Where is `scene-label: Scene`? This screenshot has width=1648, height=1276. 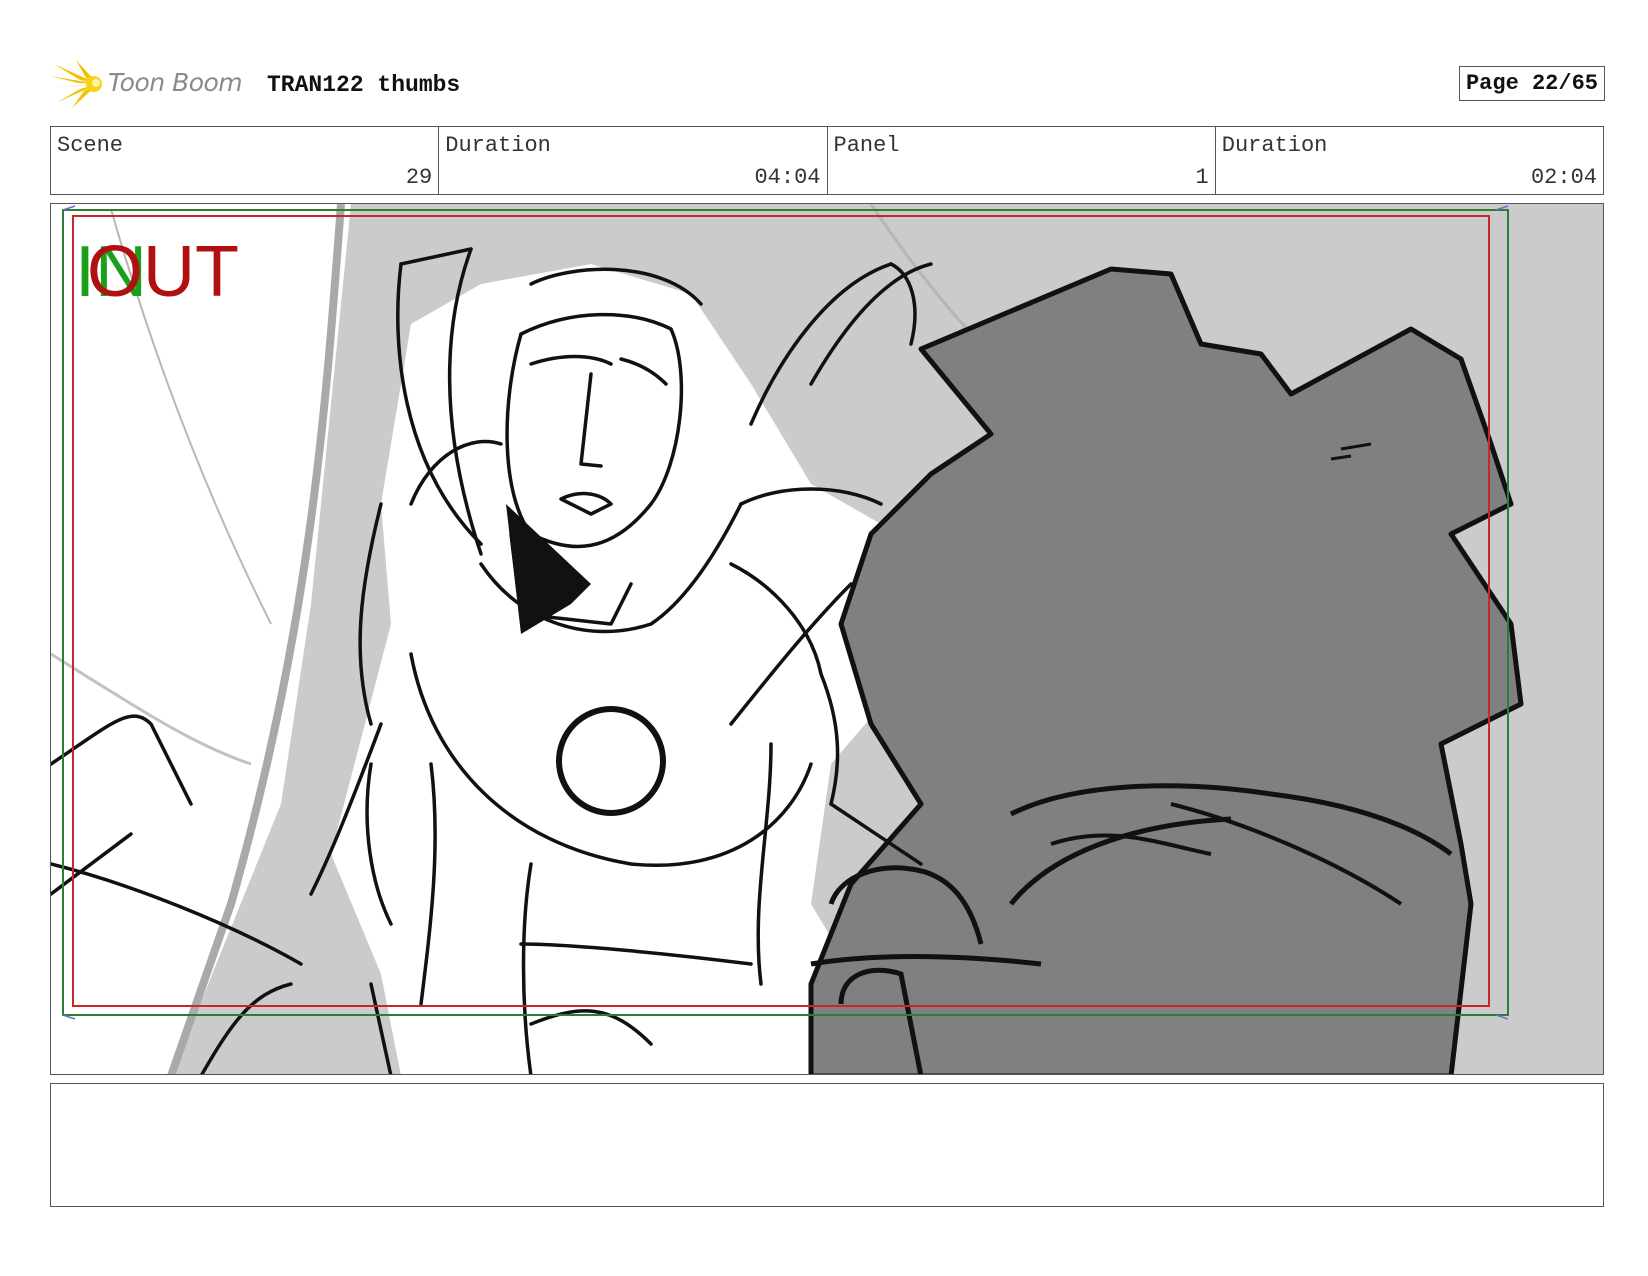
scene-label: Scene is located at coordinates (90, 145).